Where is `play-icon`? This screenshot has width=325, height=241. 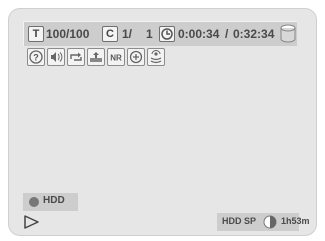 play-icon is located at coordinates (32, 224).